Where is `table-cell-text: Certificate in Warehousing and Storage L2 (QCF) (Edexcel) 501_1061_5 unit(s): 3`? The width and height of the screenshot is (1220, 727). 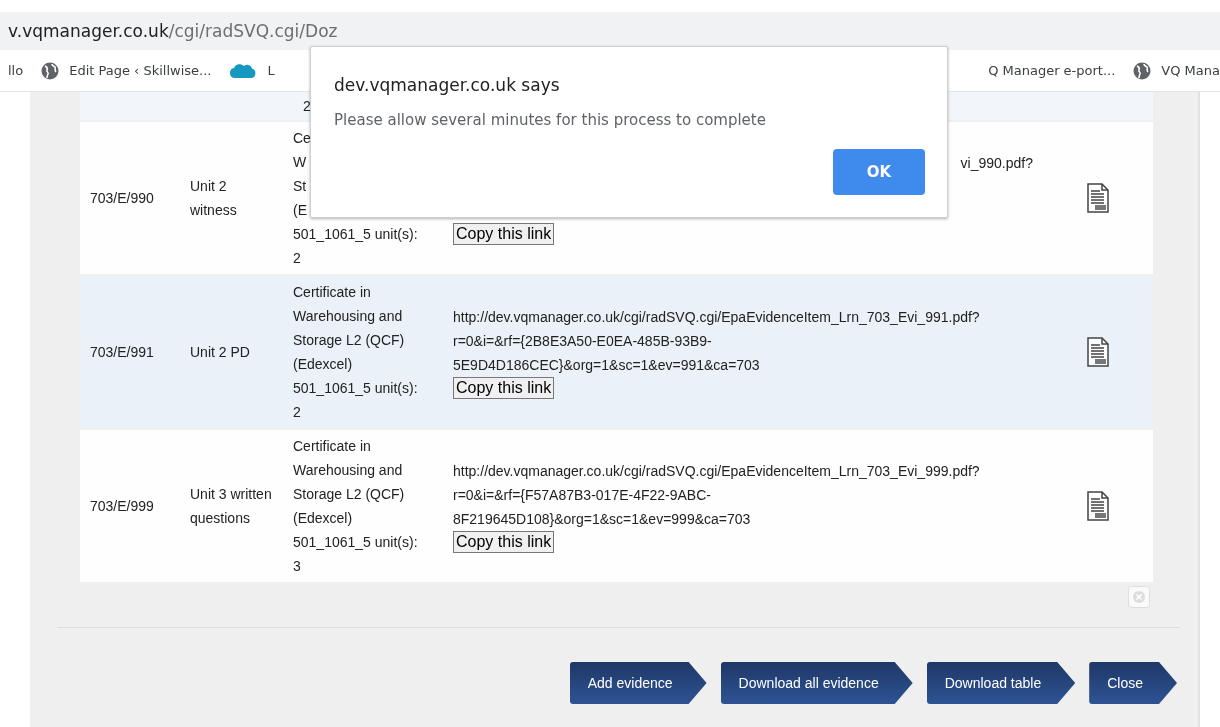 table-cell-text: Certificate in Warehousing and Storage L2 (QCF) (Edexcel) 501_1061_5 unit(s): 3 is located at coordinates (356, 506).